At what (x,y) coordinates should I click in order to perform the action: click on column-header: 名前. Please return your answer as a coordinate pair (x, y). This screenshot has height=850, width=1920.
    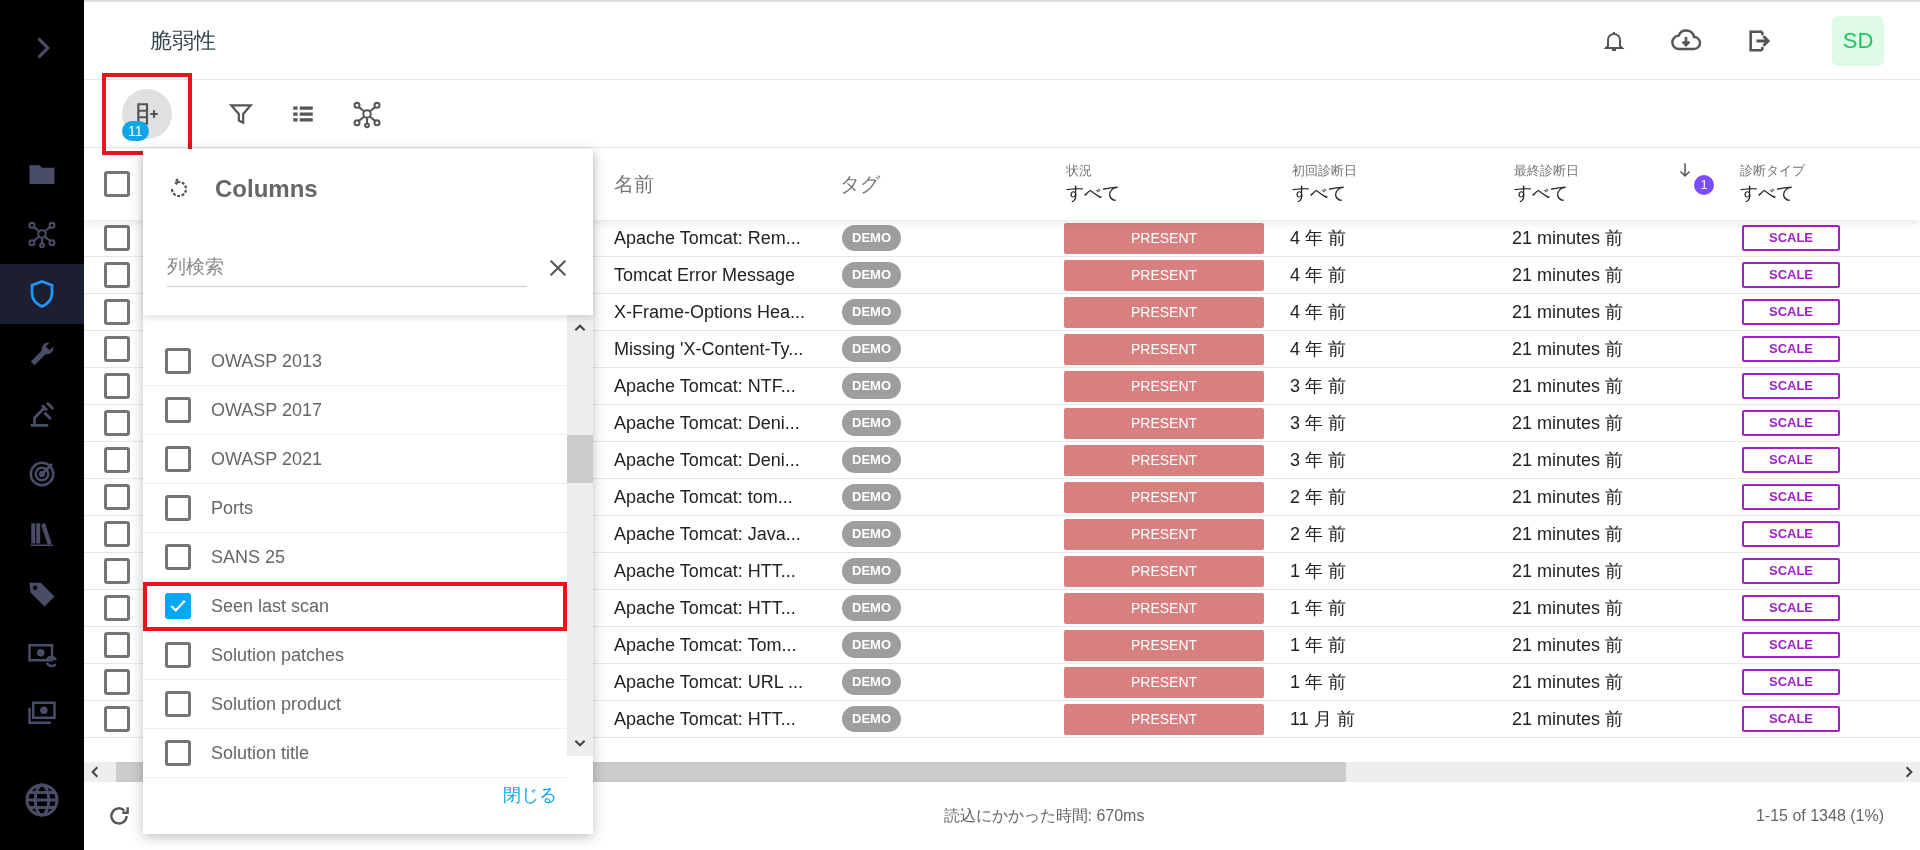
    Looking at the image, I should click on (720, 184).